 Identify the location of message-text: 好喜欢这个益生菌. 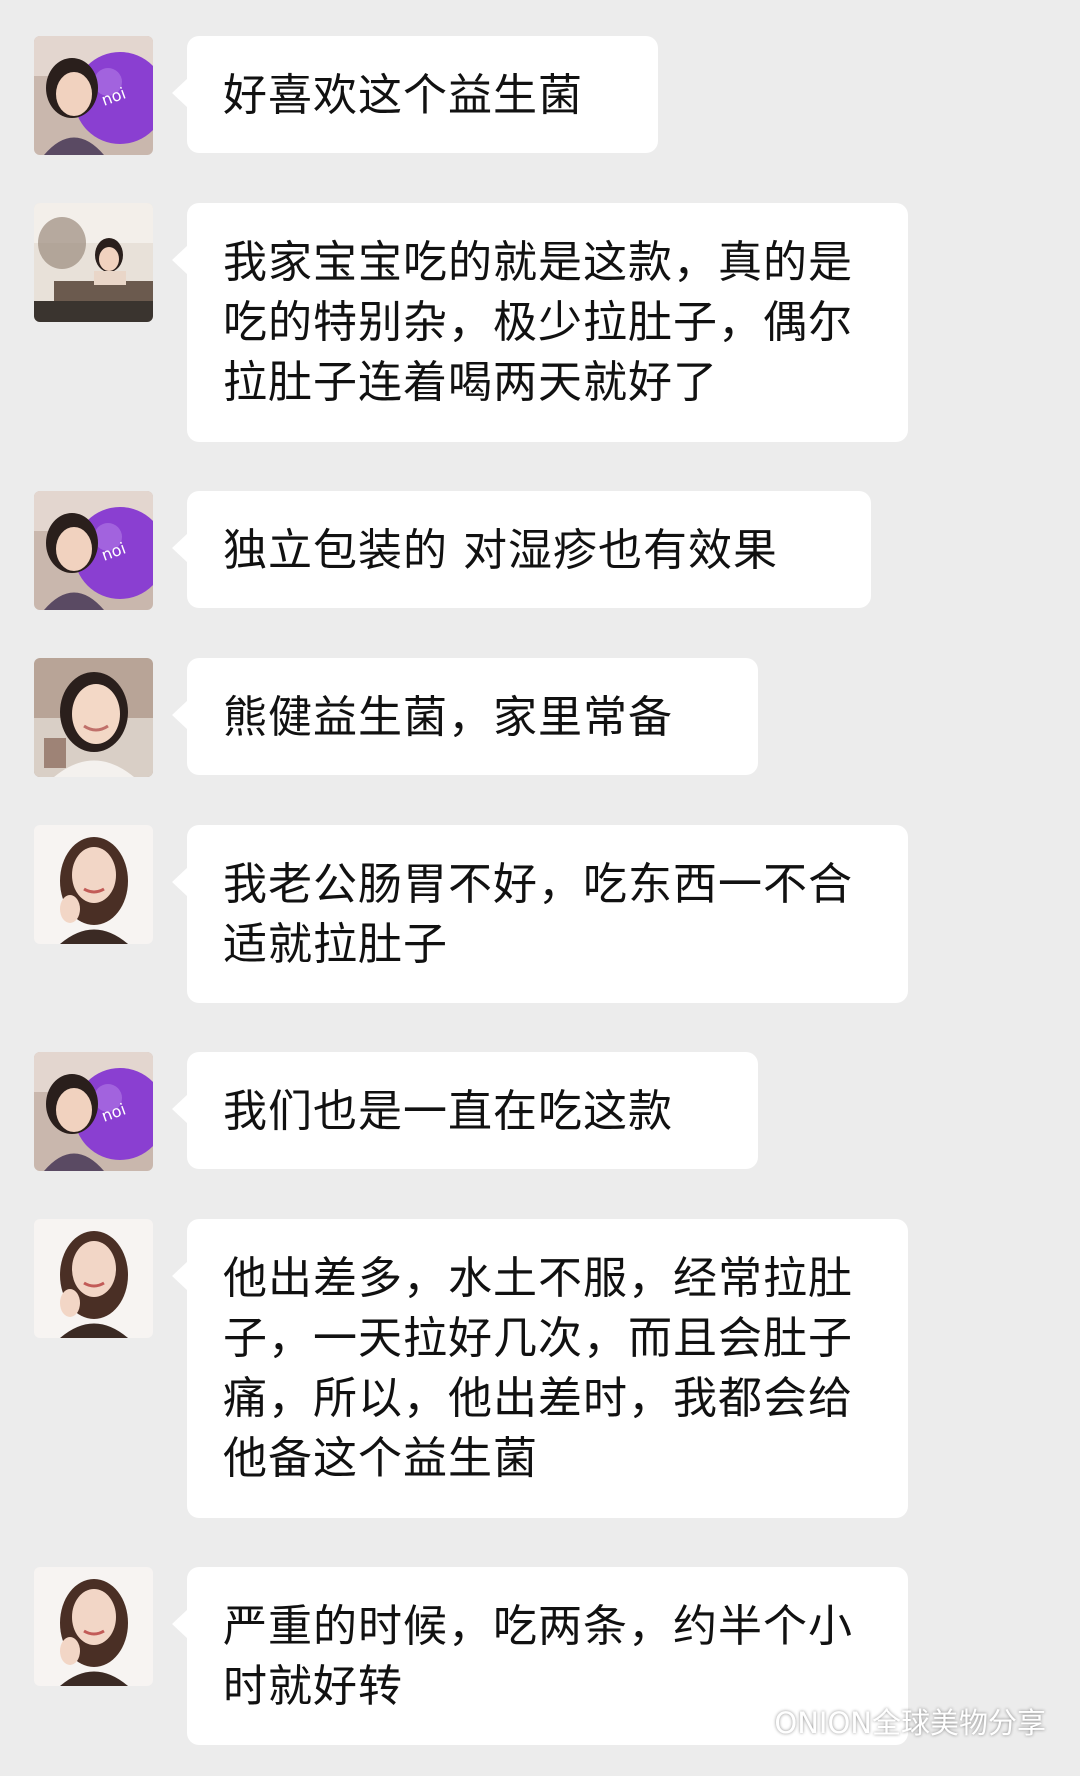
(403, 95).